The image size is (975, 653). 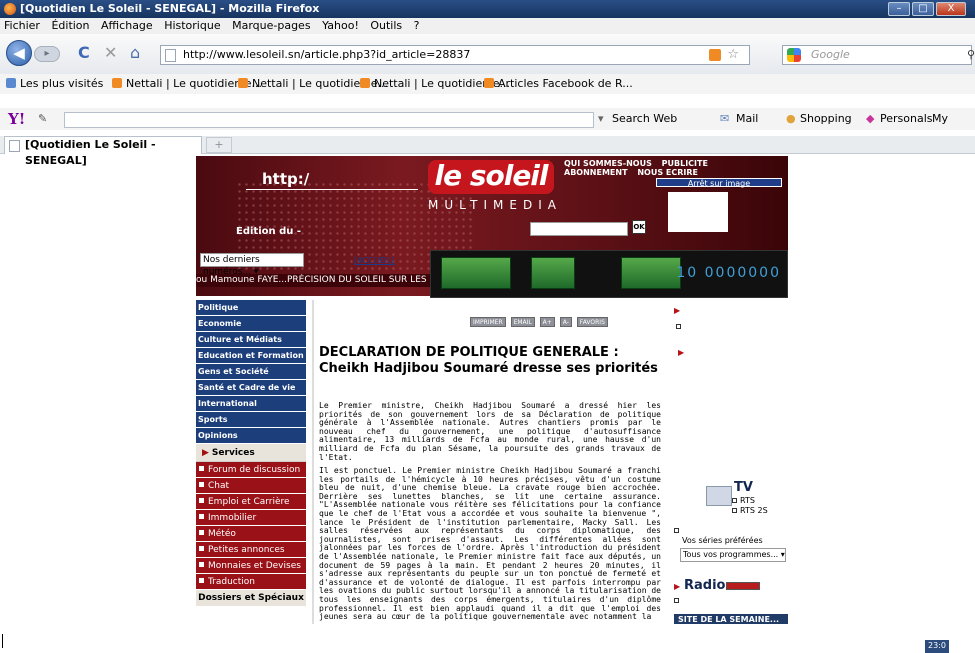 I want to click on menu-marque-pages: Marque-pages, so click(x=271, y=25).